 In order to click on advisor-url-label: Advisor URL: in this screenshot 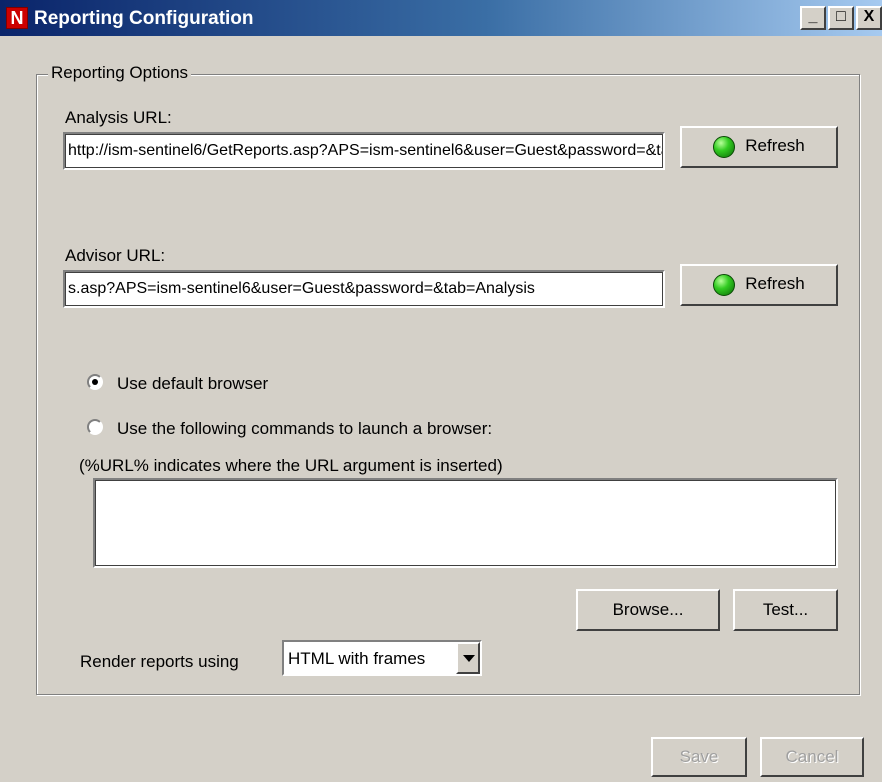, I will do `click(115, 255)`.